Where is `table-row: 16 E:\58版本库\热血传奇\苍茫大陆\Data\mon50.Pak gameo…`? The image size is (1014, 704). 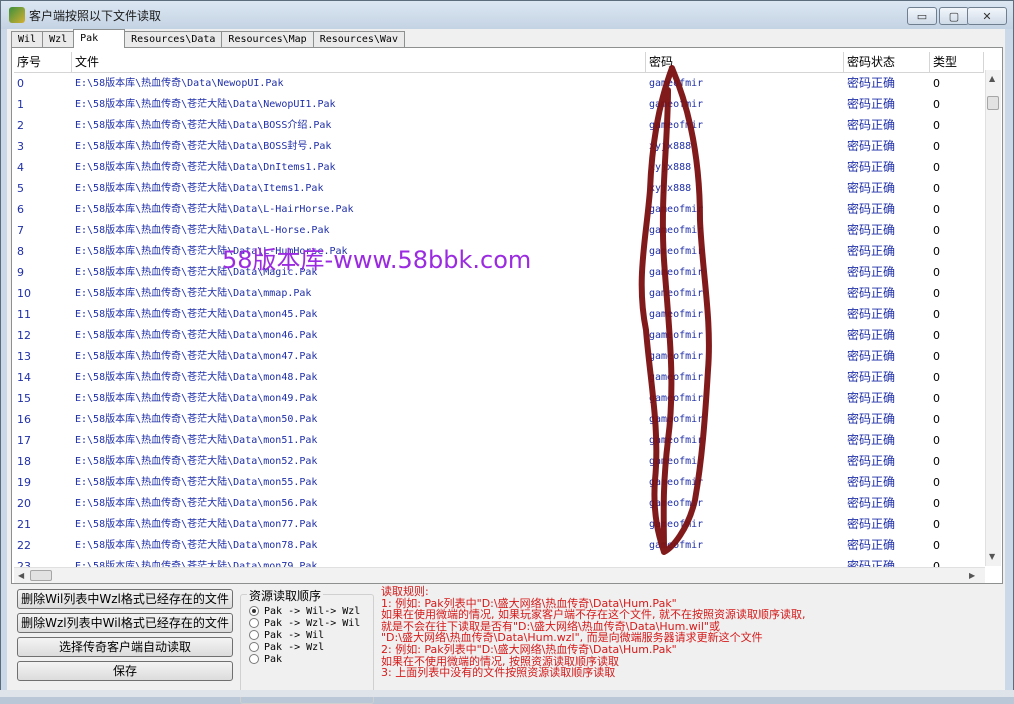
table-row: 16 E:\58版本库\热血传奇\苍茫大陆\Data\mon50.Pak gameo… is located at coordinates (499, 419).